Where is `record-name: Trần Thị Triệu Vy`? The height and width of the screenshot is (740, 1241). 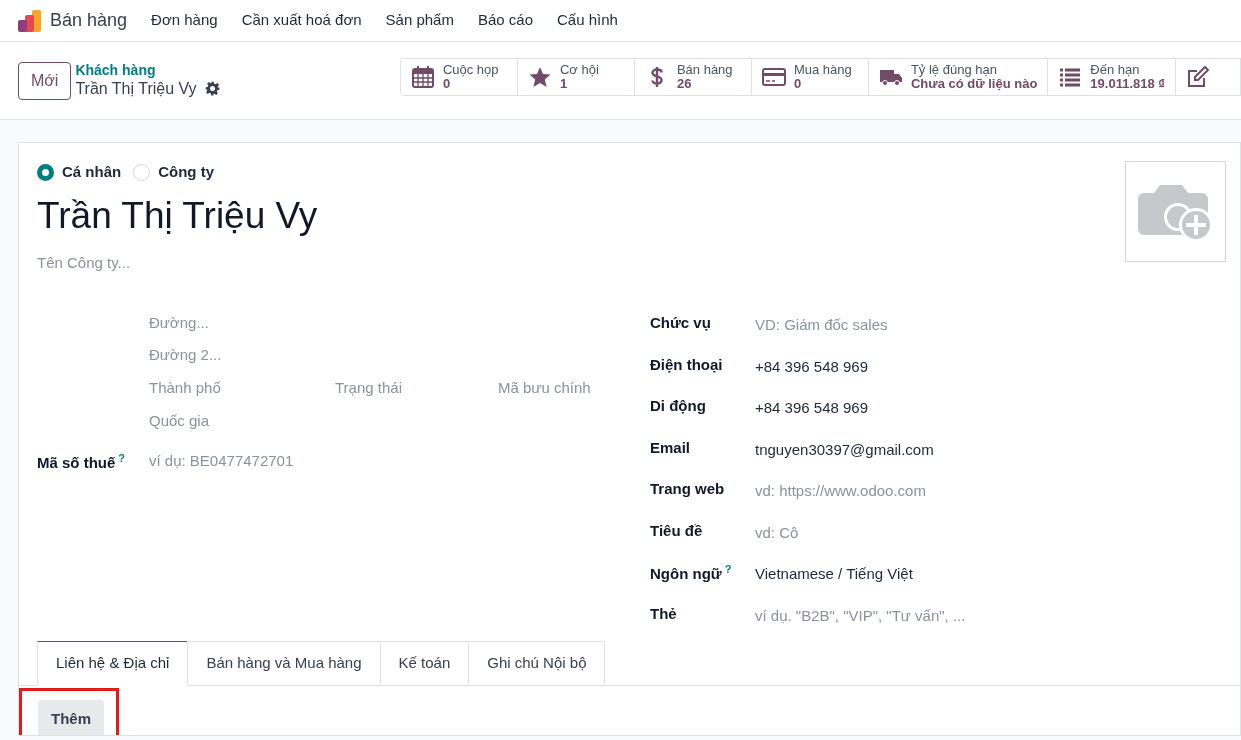
record-name: Trần Thị Triệu Vy is located at coordinates (136, 88).